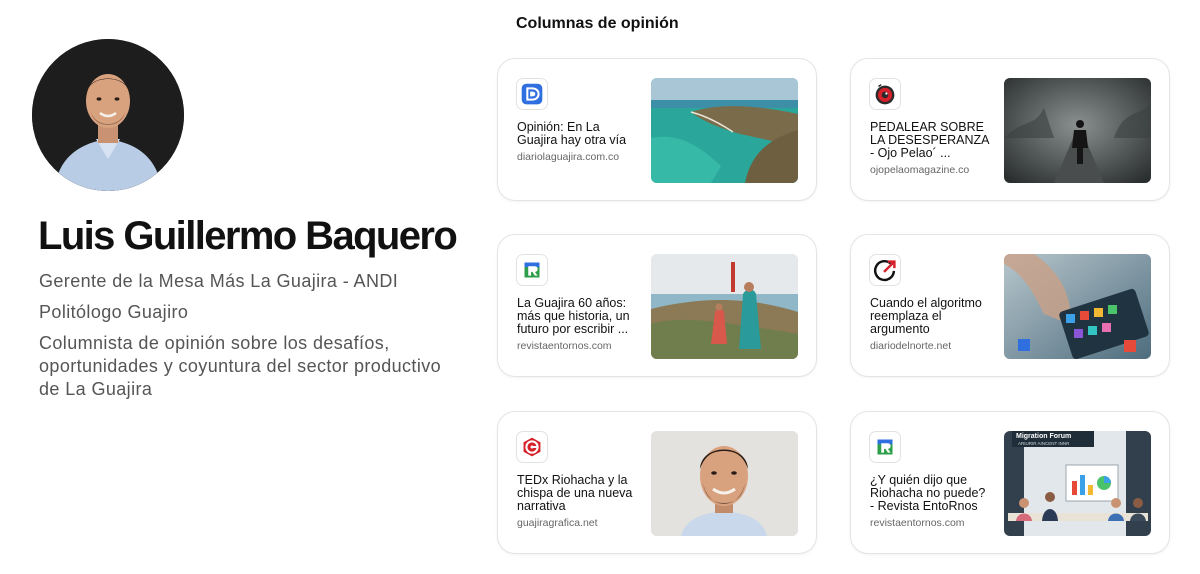 The width and height of the screenshot is (1200, 574). I want to click on eye-lens-icon, so click(885, 94).